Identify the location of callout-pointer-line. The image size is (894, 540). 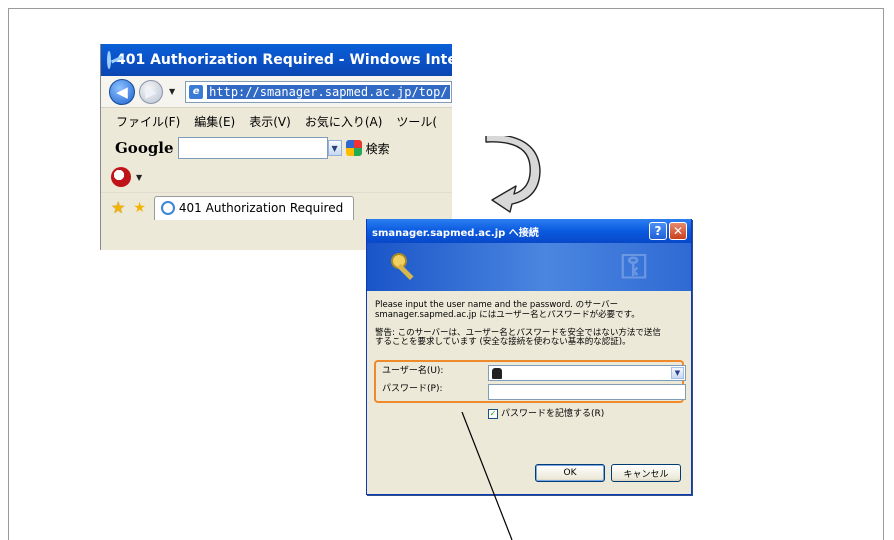
(487, 475).